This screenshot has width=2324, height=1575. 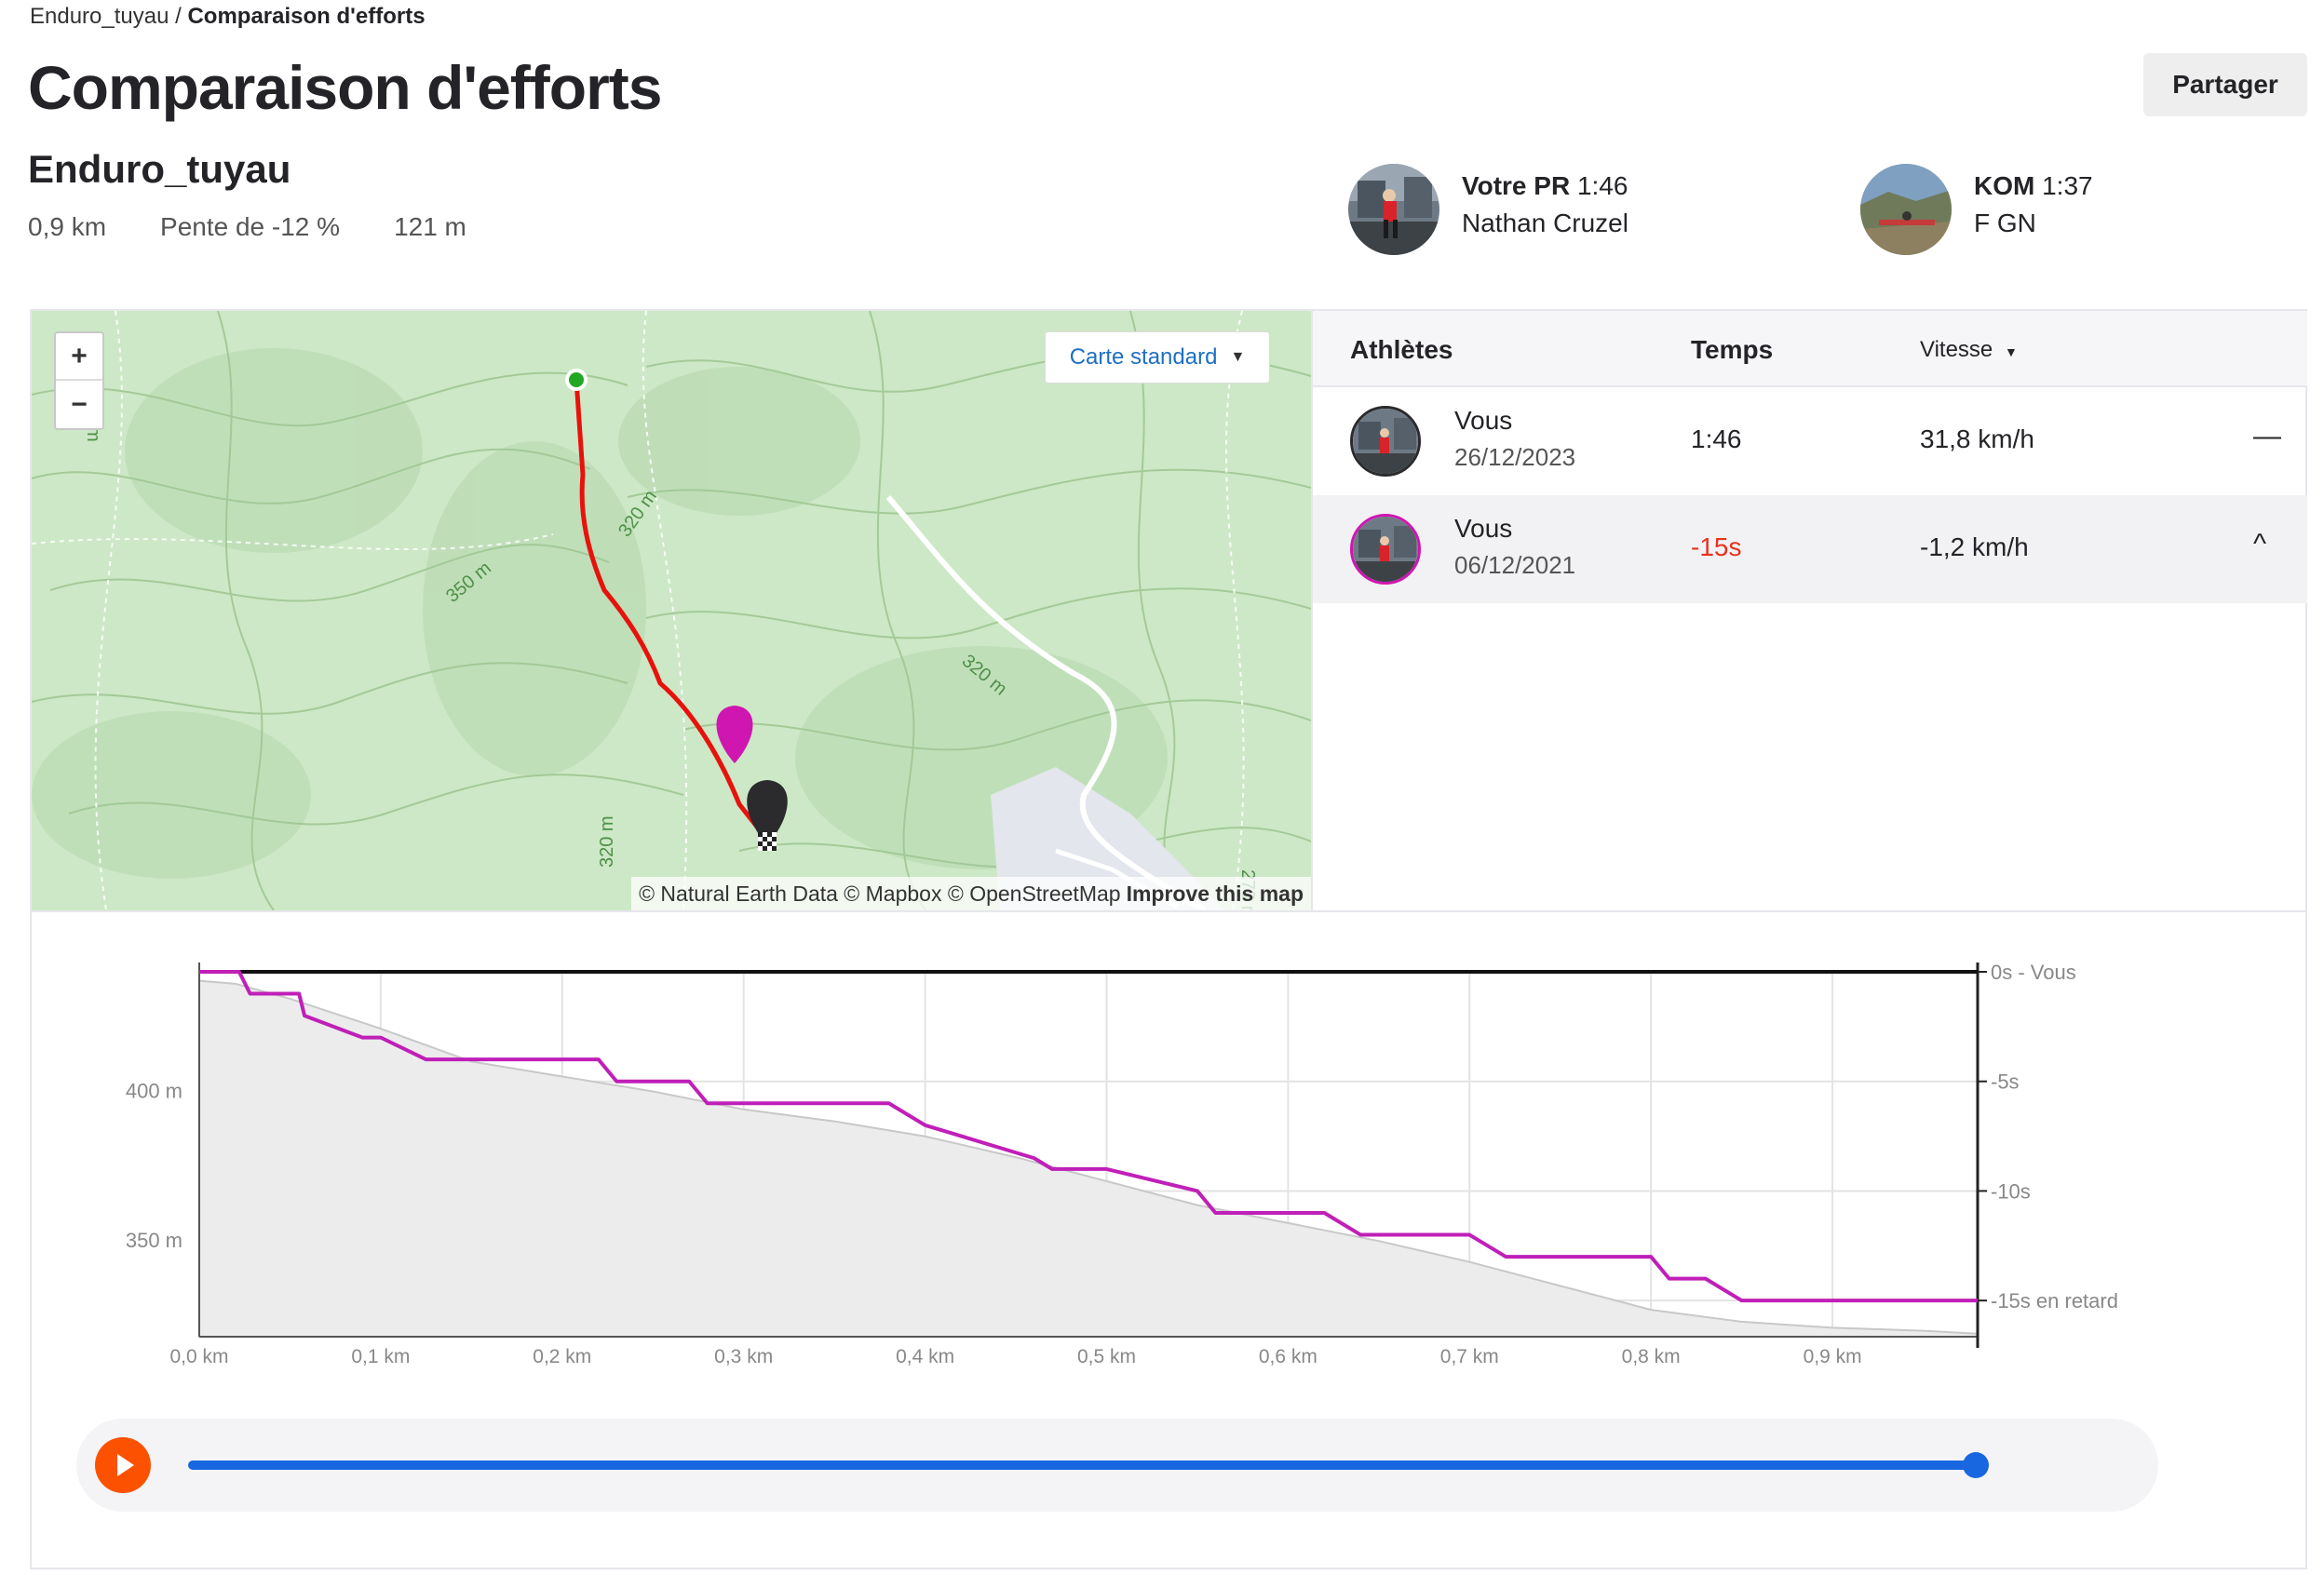 What do you see at coordinates (1545, 223) in the screenshot?
I see `pr-athlete: Nathan Cruzel` at bounding box center [1545, 223].